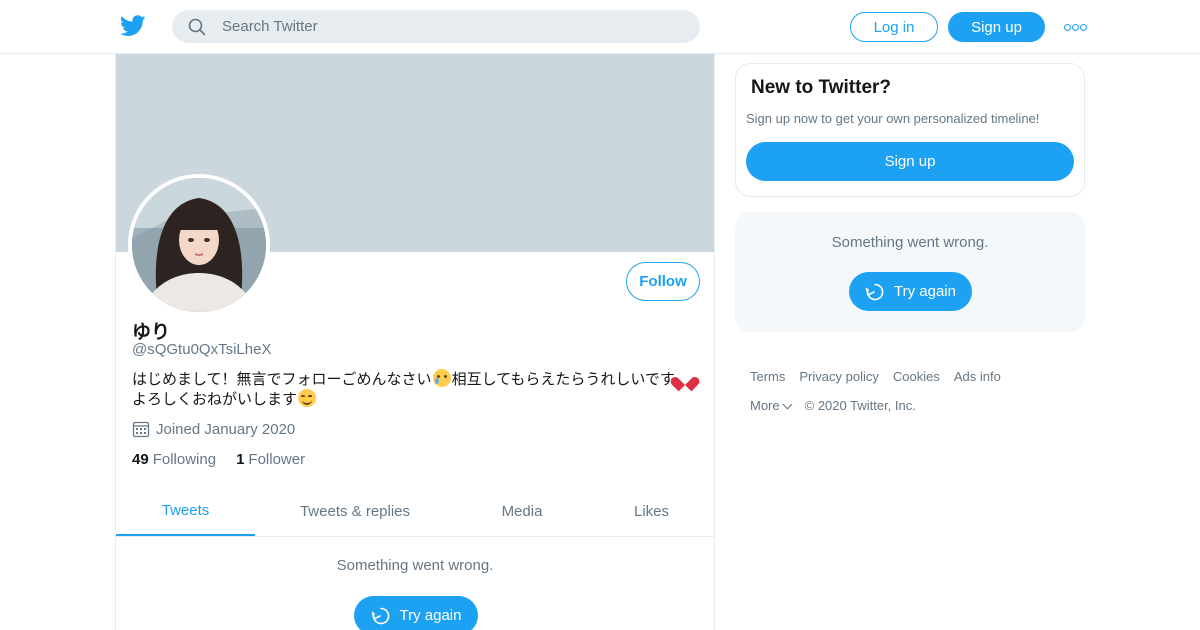 This screenshot has width=1200, height=630. Describe the element at coordinates (141, 429) in the screenshot. I see `calendar-icon` at that location.